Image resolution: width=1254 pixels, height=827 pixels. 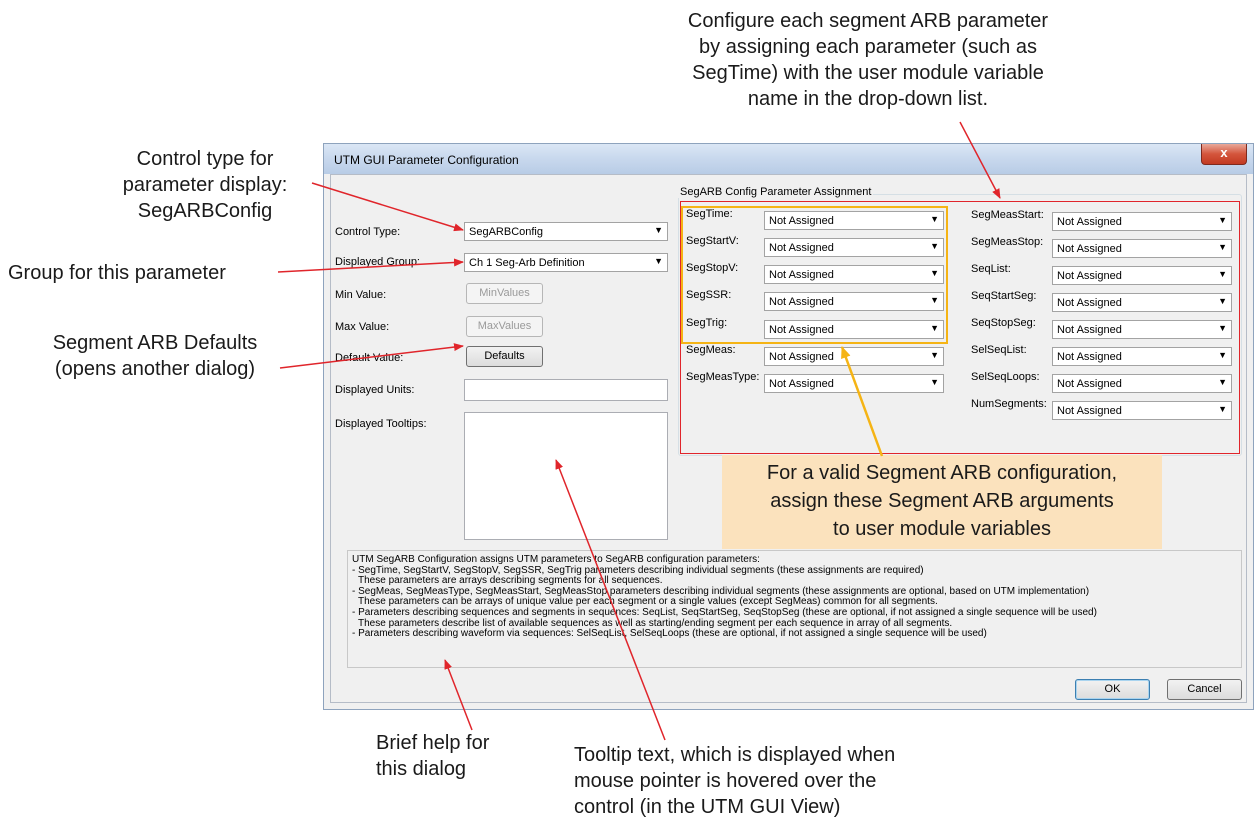 What do you see at coordinates (862, 401) in the screenshot?
I see `arrow-callout` at bounding box center [862, 401].